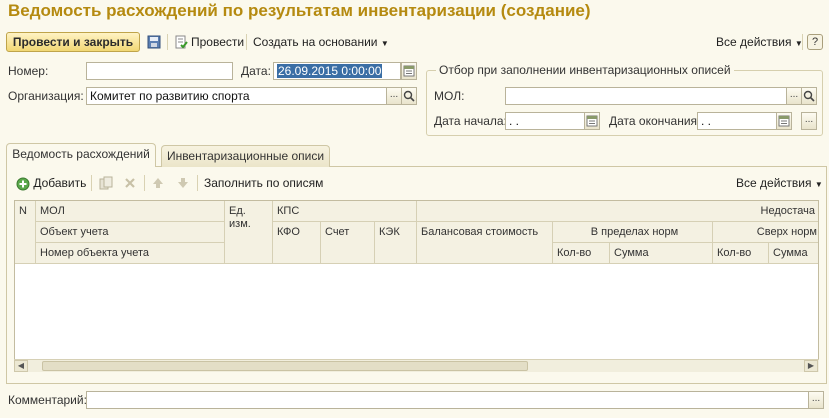 The height and width of the screenshot is (418, 829). What do you see at coordinates (285, 366) in the screenshot?
I see `scroll-thumb` at bounding box center [285, 366].